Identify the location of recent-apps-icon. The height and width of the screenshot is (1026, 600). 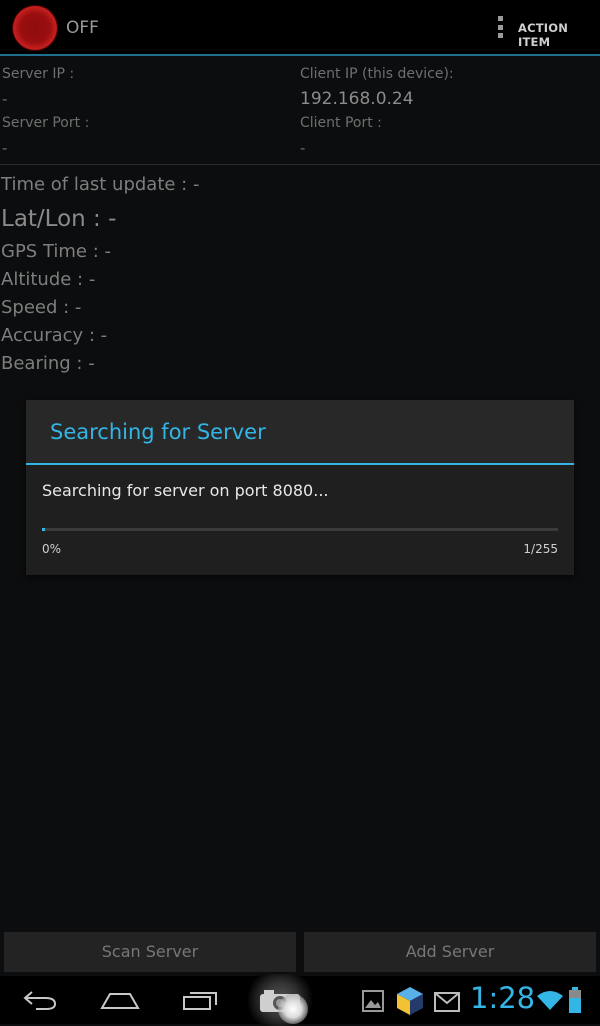
(201, 1000).